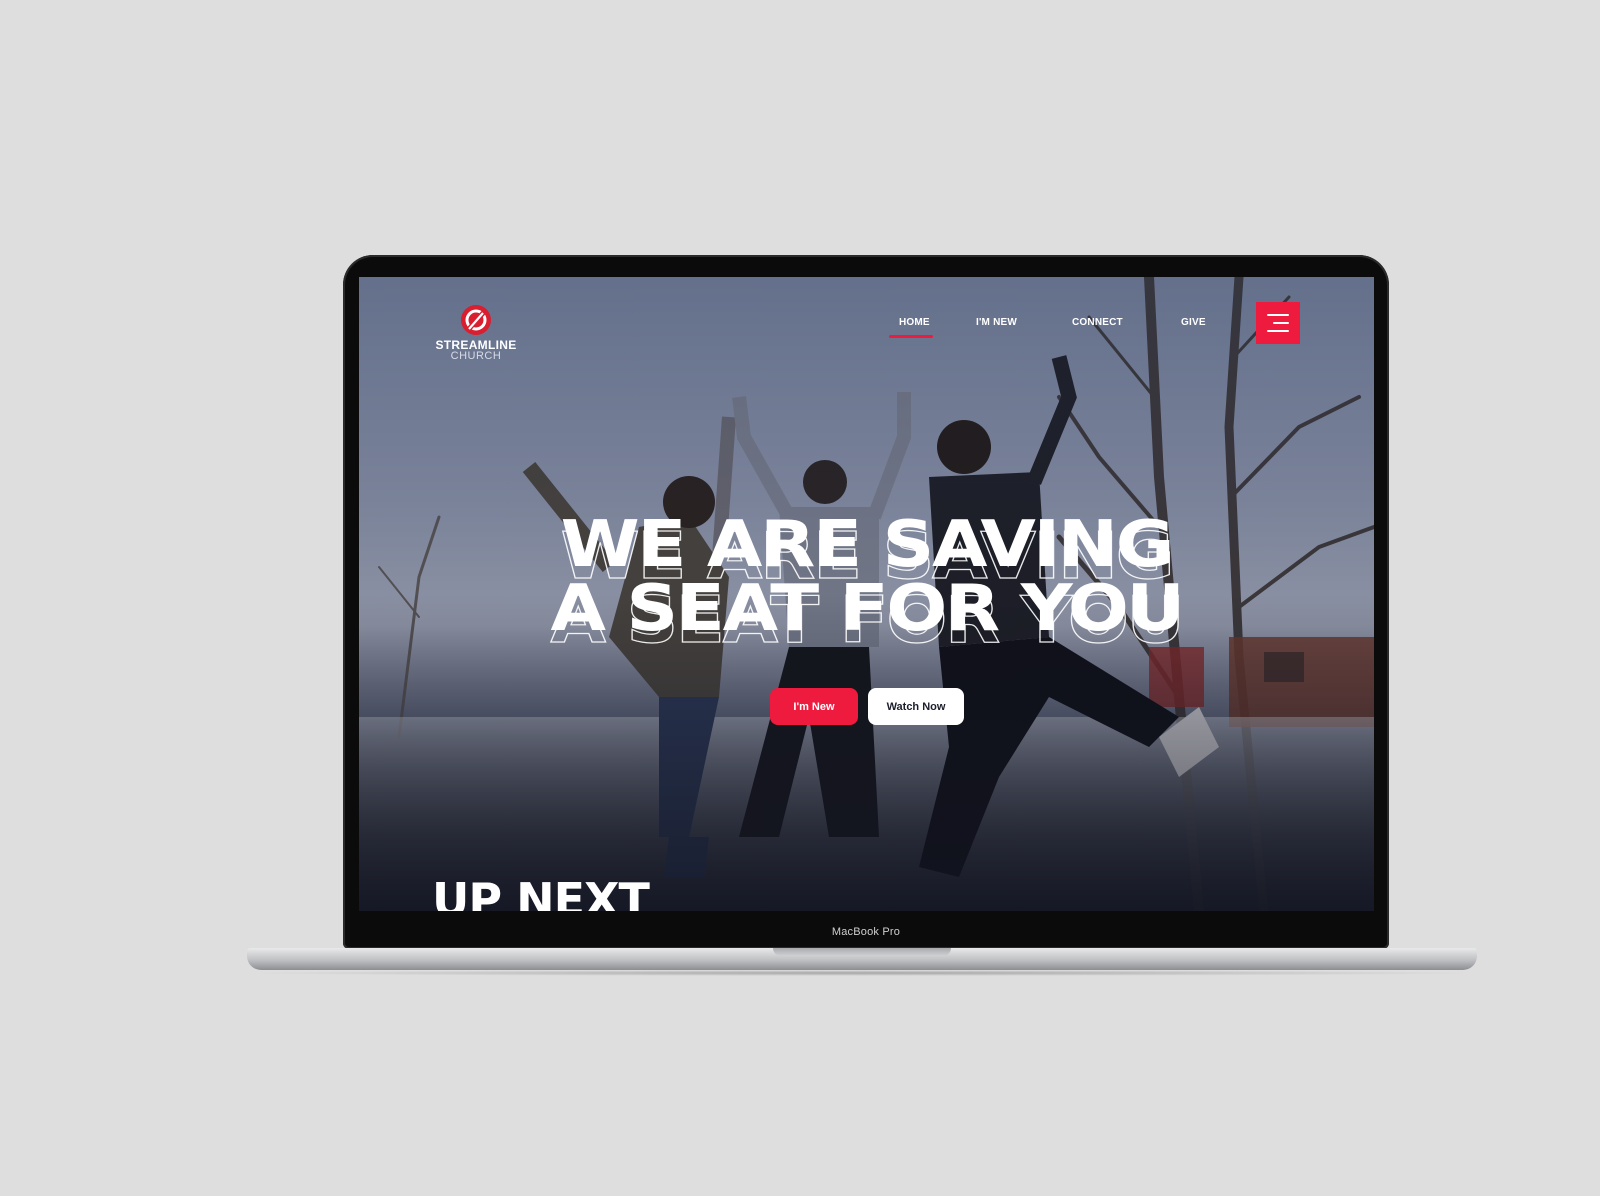 This screenshot has width=1600, height=1196. What do you see at coordinates (866, 932) in the screenshot?
I see `device-model-label: MacBook Pro` at bounding box center [866, 932].